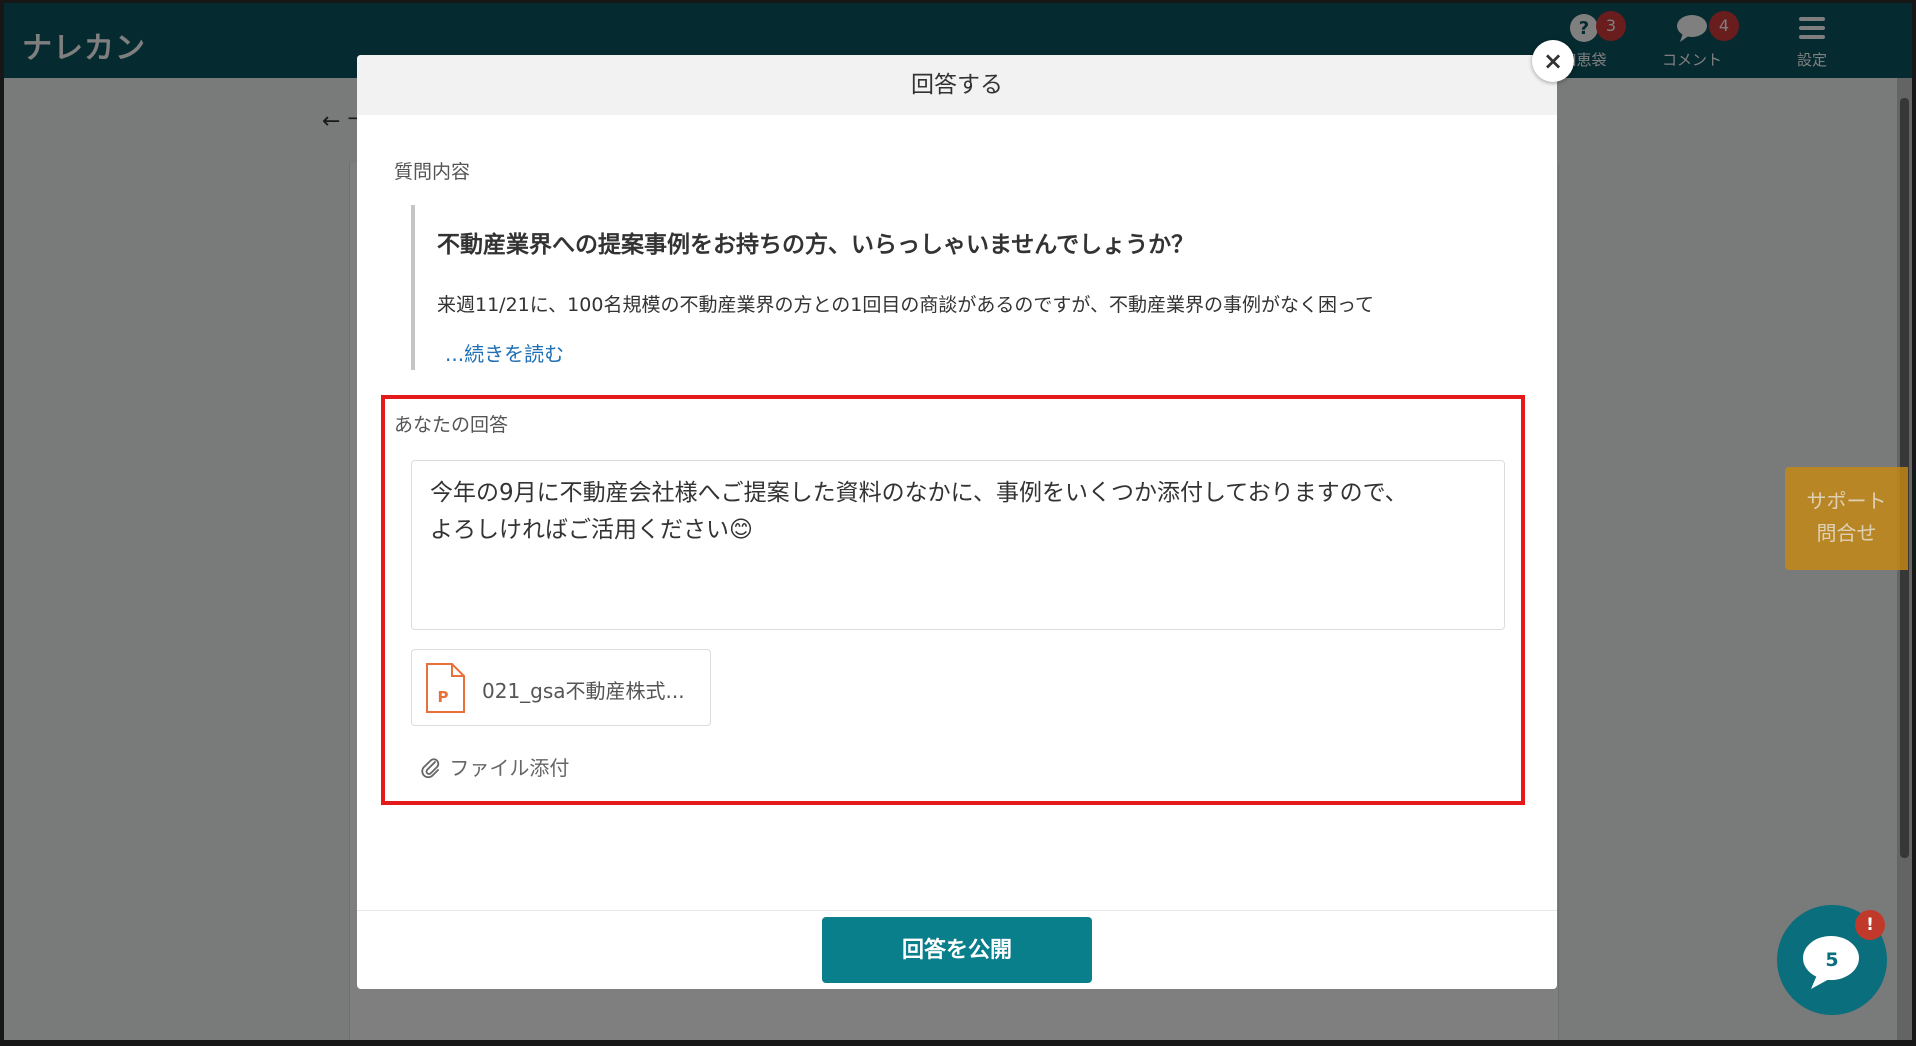 The width and height of the screenshot is (1916, 1046). What do you see at coordinates (509, 768) in the screenshot?
I see `attach-file-label: ファイル添付` at bounding box center [509, 768].